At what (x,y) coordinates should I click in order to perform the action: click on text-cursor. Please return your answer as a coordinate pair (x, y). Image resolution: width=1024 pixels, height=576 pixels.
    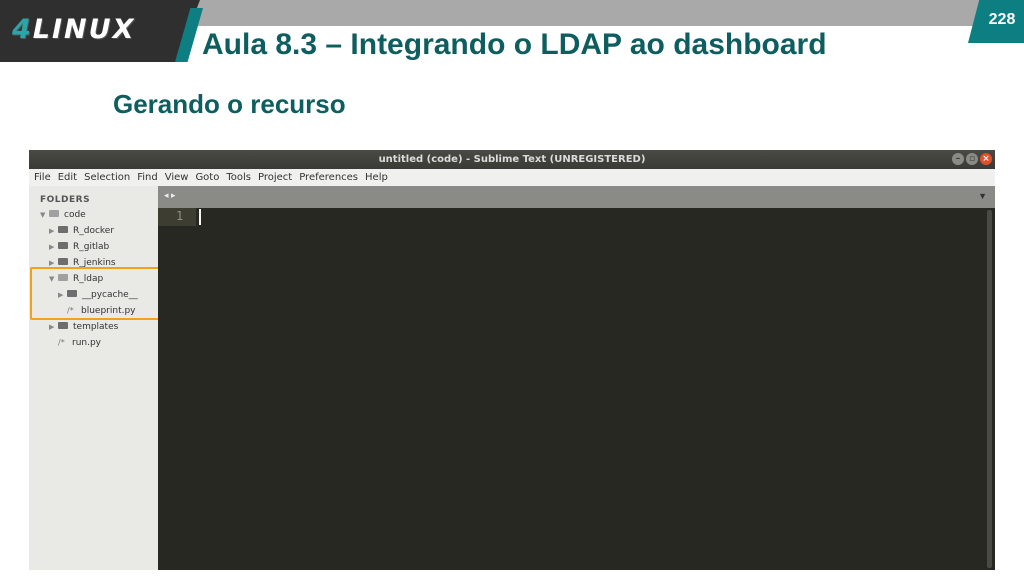
    Looking at the image, I should click on (200, 217).